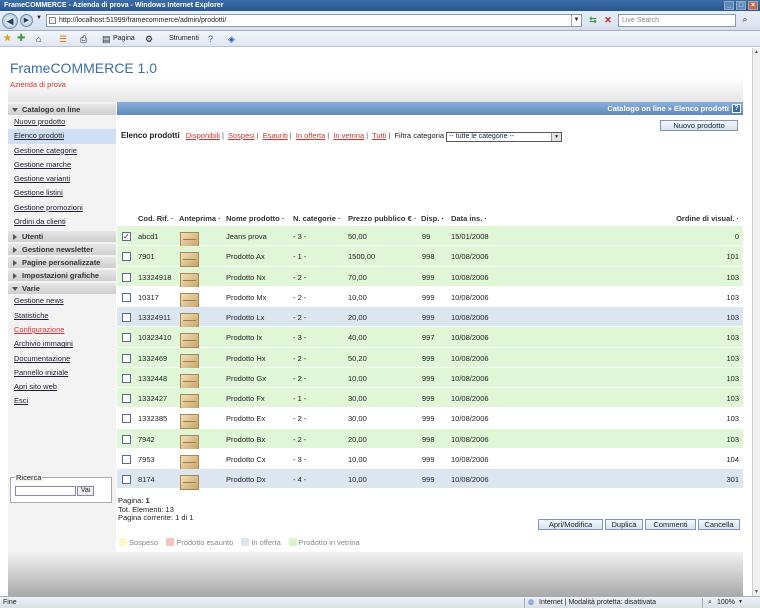  I want to click on col-order: Ordine di visual. ·, so click(707, 219).